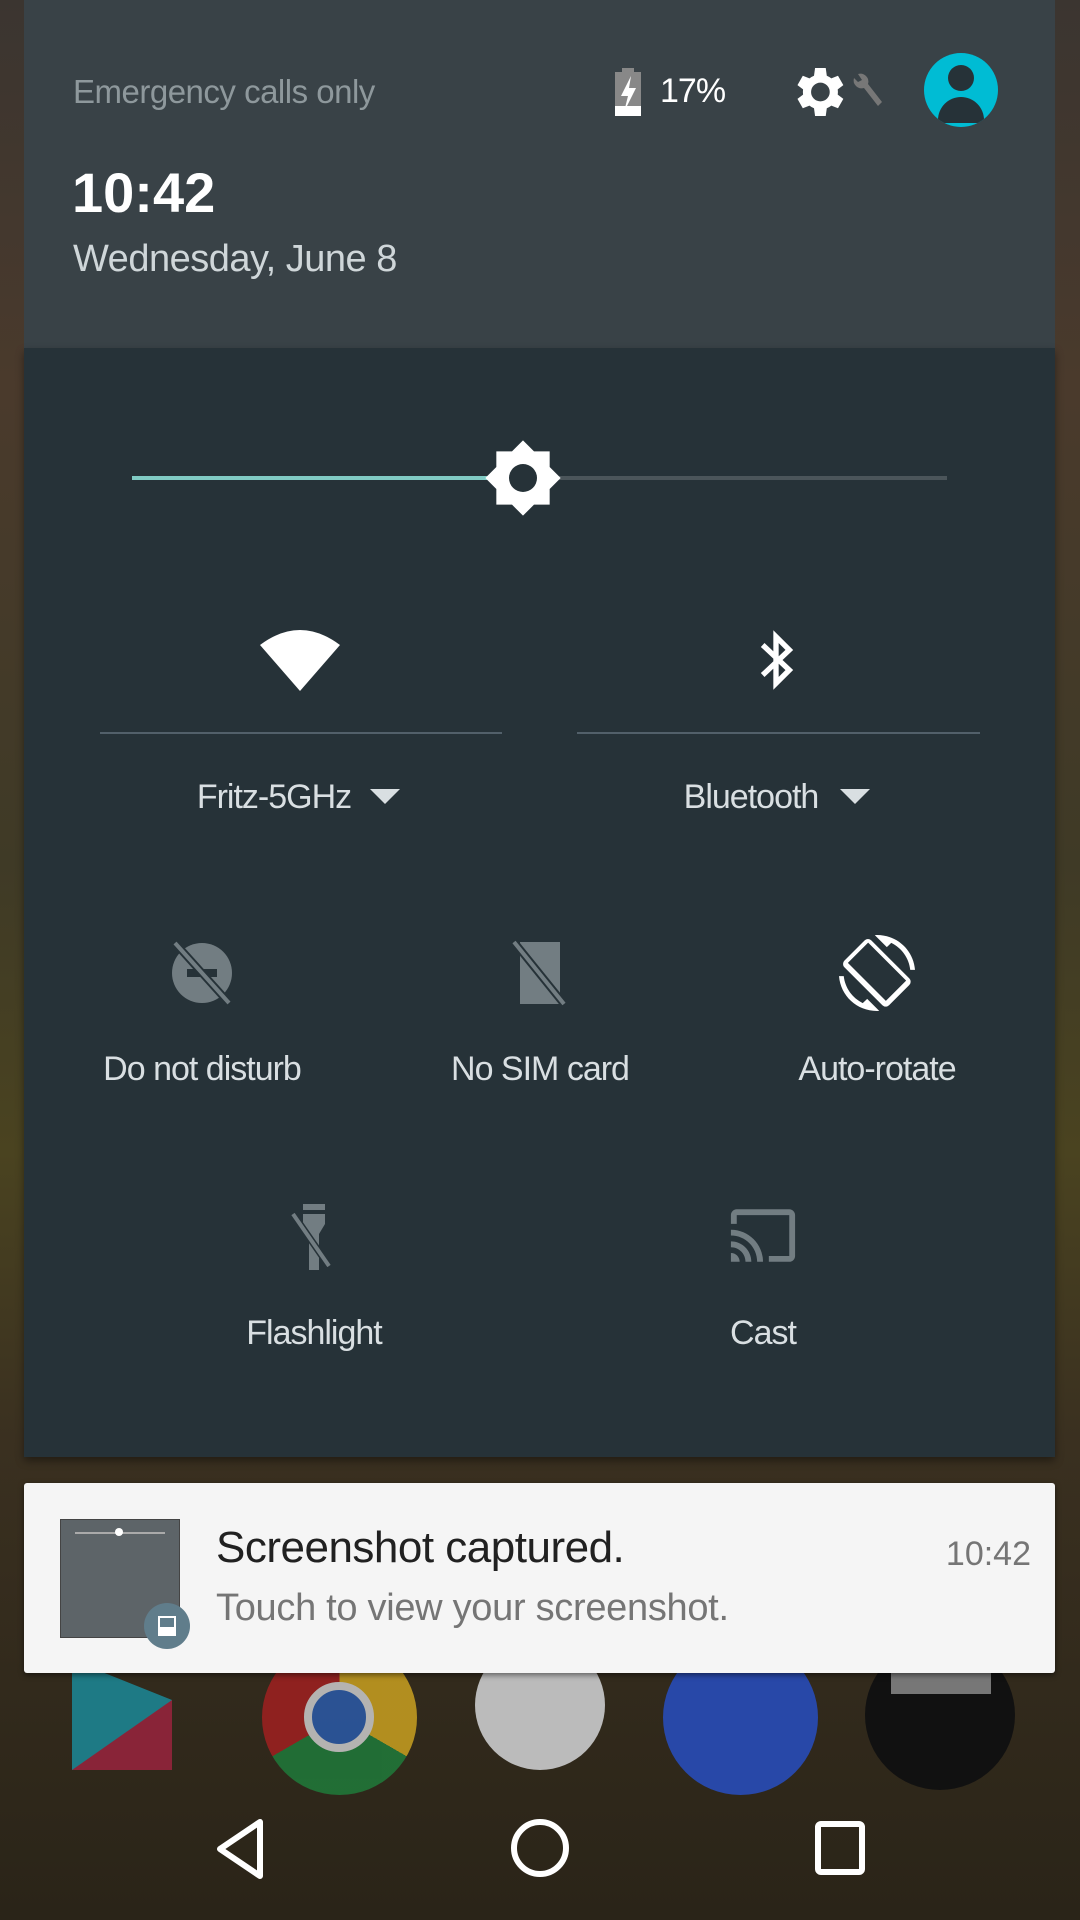  I want to click on settings-gear-icon, so click(818, 92).